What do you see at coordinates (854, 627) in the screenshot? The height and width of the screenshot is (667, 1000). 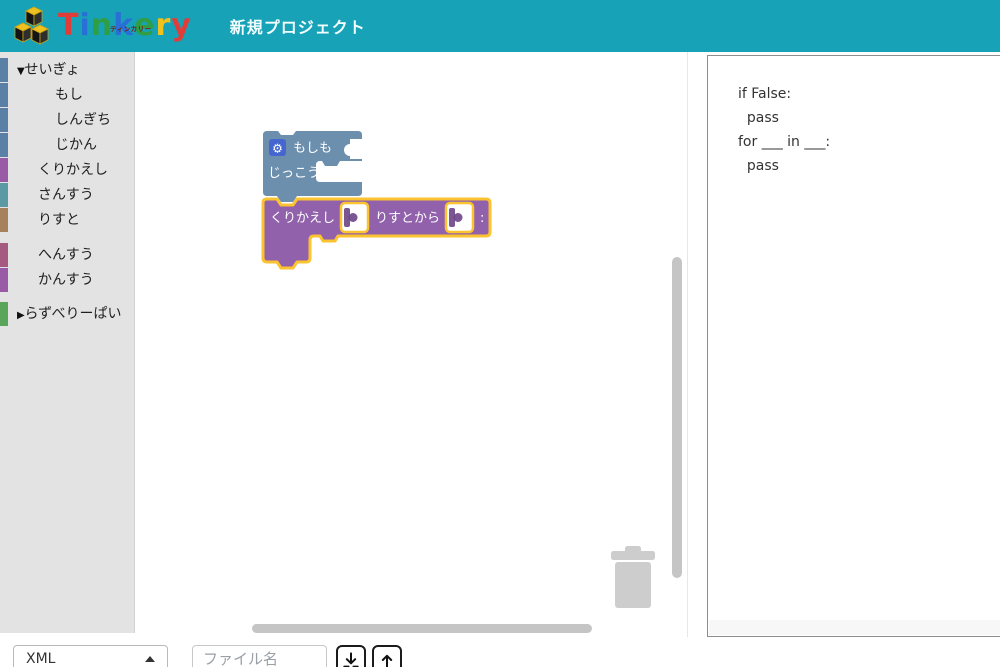 I see `code-panel-scroll-track` at bounding box center [854, 627].